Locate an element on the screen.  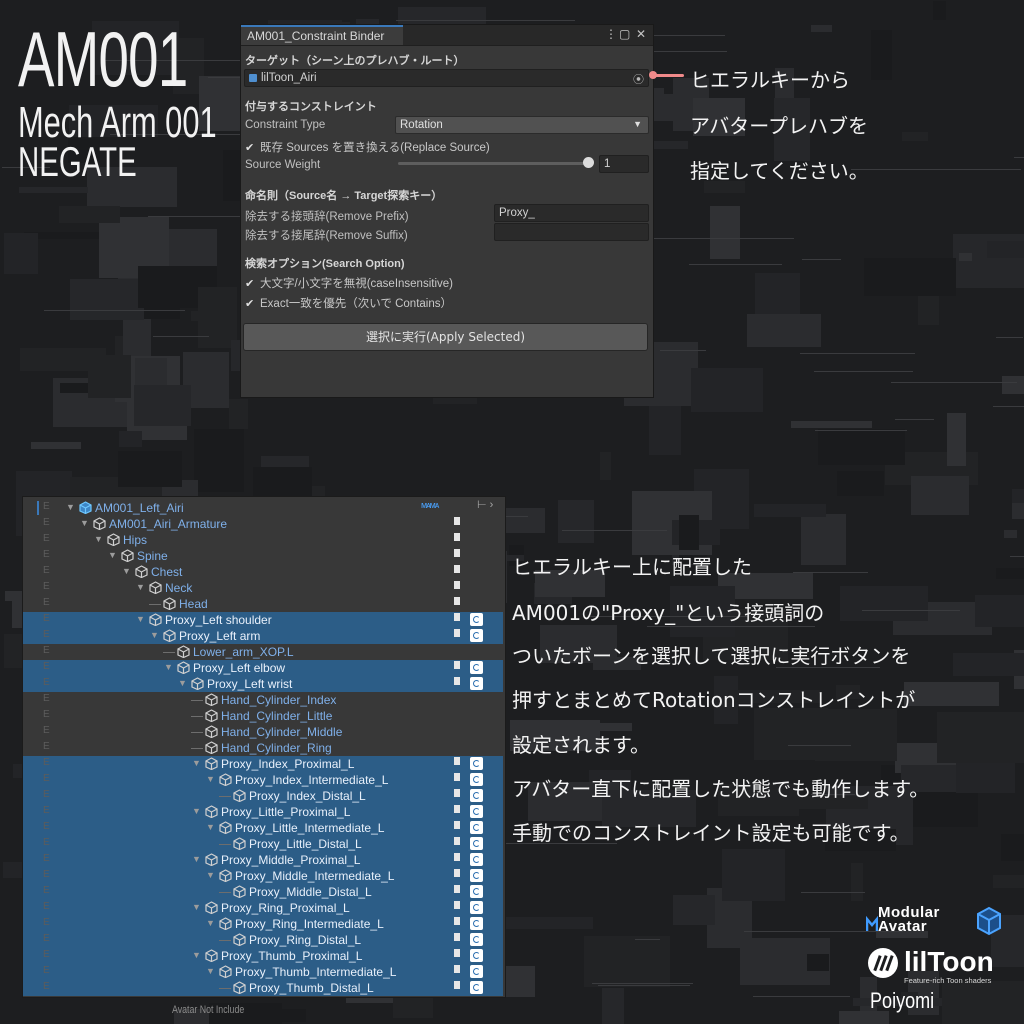
hierarchy-row: E ▼ Spine is located at coordinates (263, 556).